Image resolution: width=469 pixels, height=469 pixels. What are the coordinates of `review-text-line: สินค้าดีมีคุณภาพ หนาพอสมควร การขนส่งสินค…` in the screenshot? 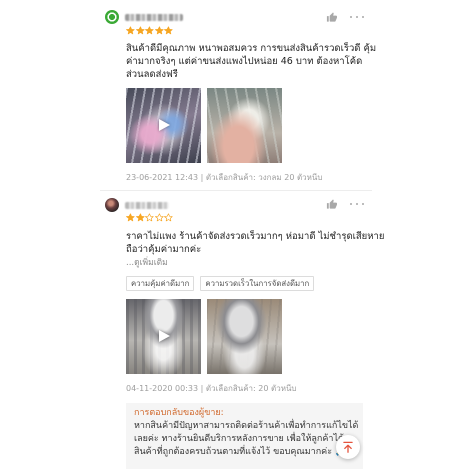 It's located at (251, 48).